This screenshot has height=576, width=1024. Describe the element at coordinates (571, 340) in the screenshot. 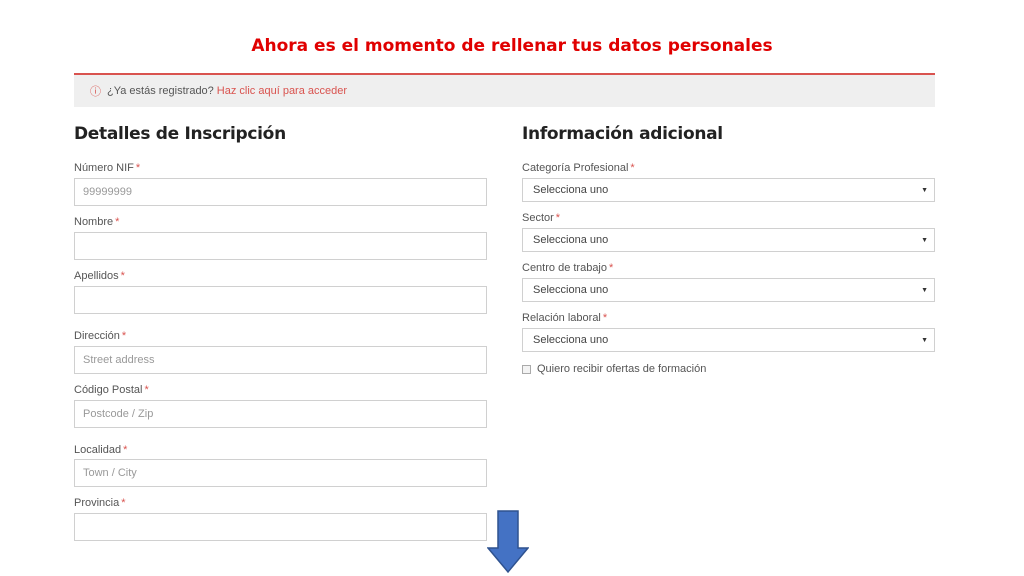

I see `relacion-selected: Selecciona uno` at that location.